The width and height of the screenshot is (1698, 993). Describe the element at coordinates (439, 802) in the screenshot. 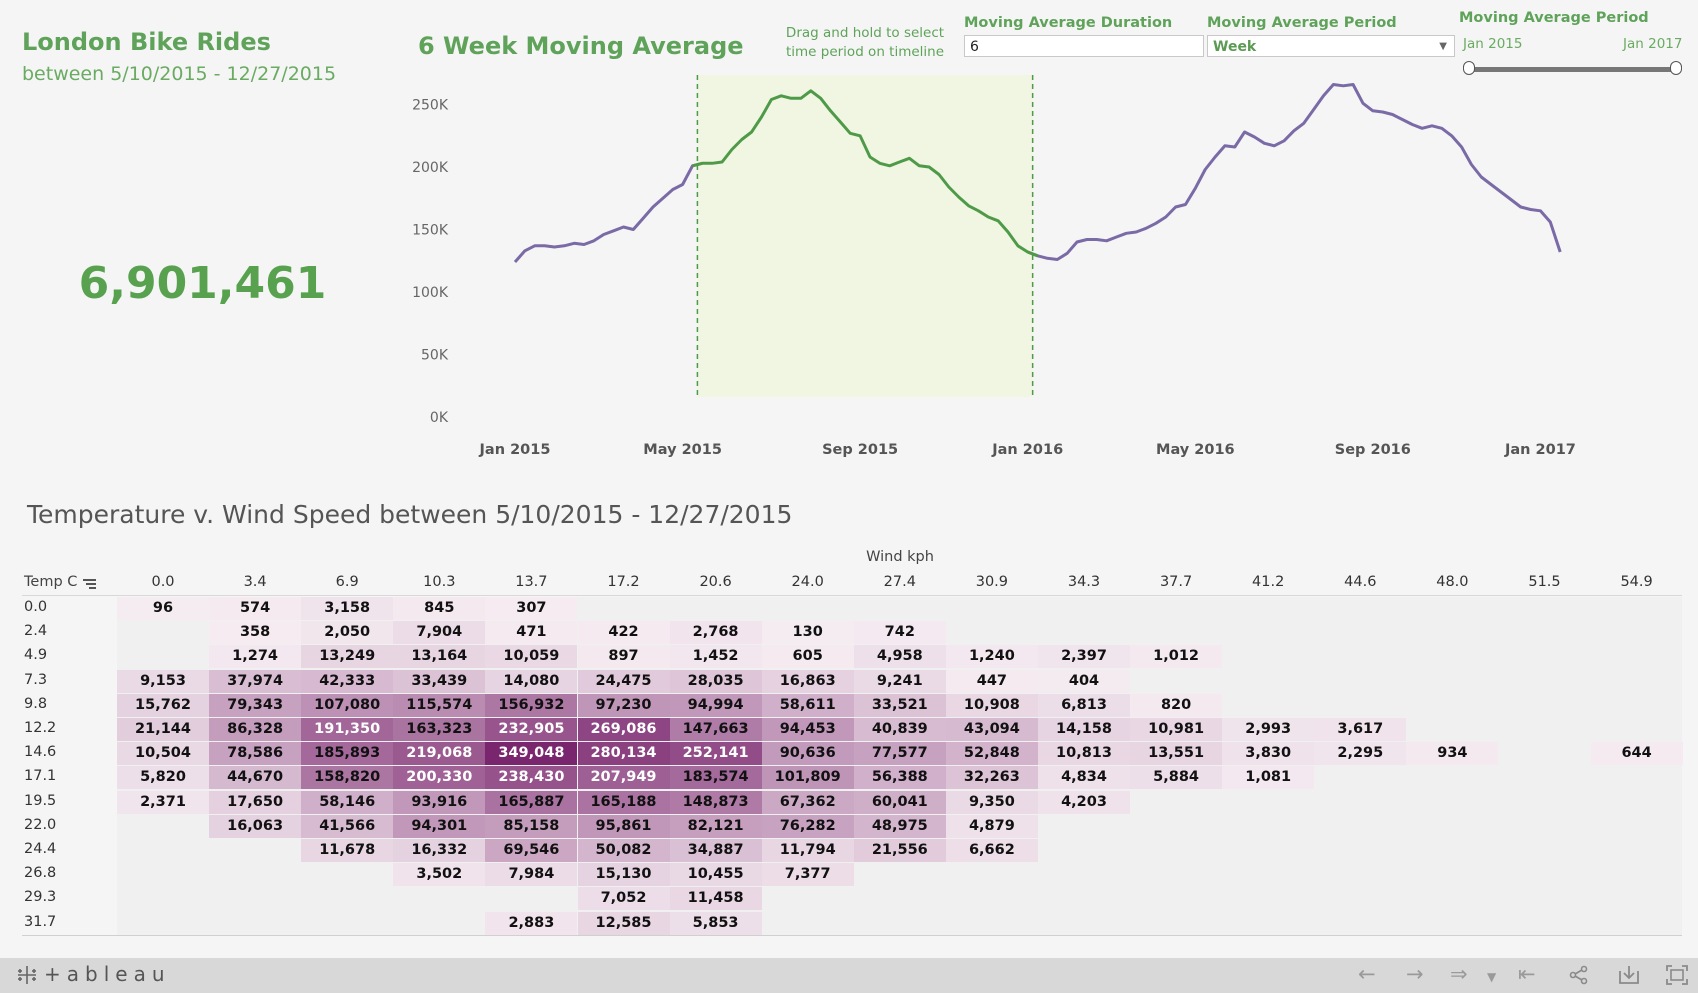

I see `heatmap-cell: 93,916` at that location.